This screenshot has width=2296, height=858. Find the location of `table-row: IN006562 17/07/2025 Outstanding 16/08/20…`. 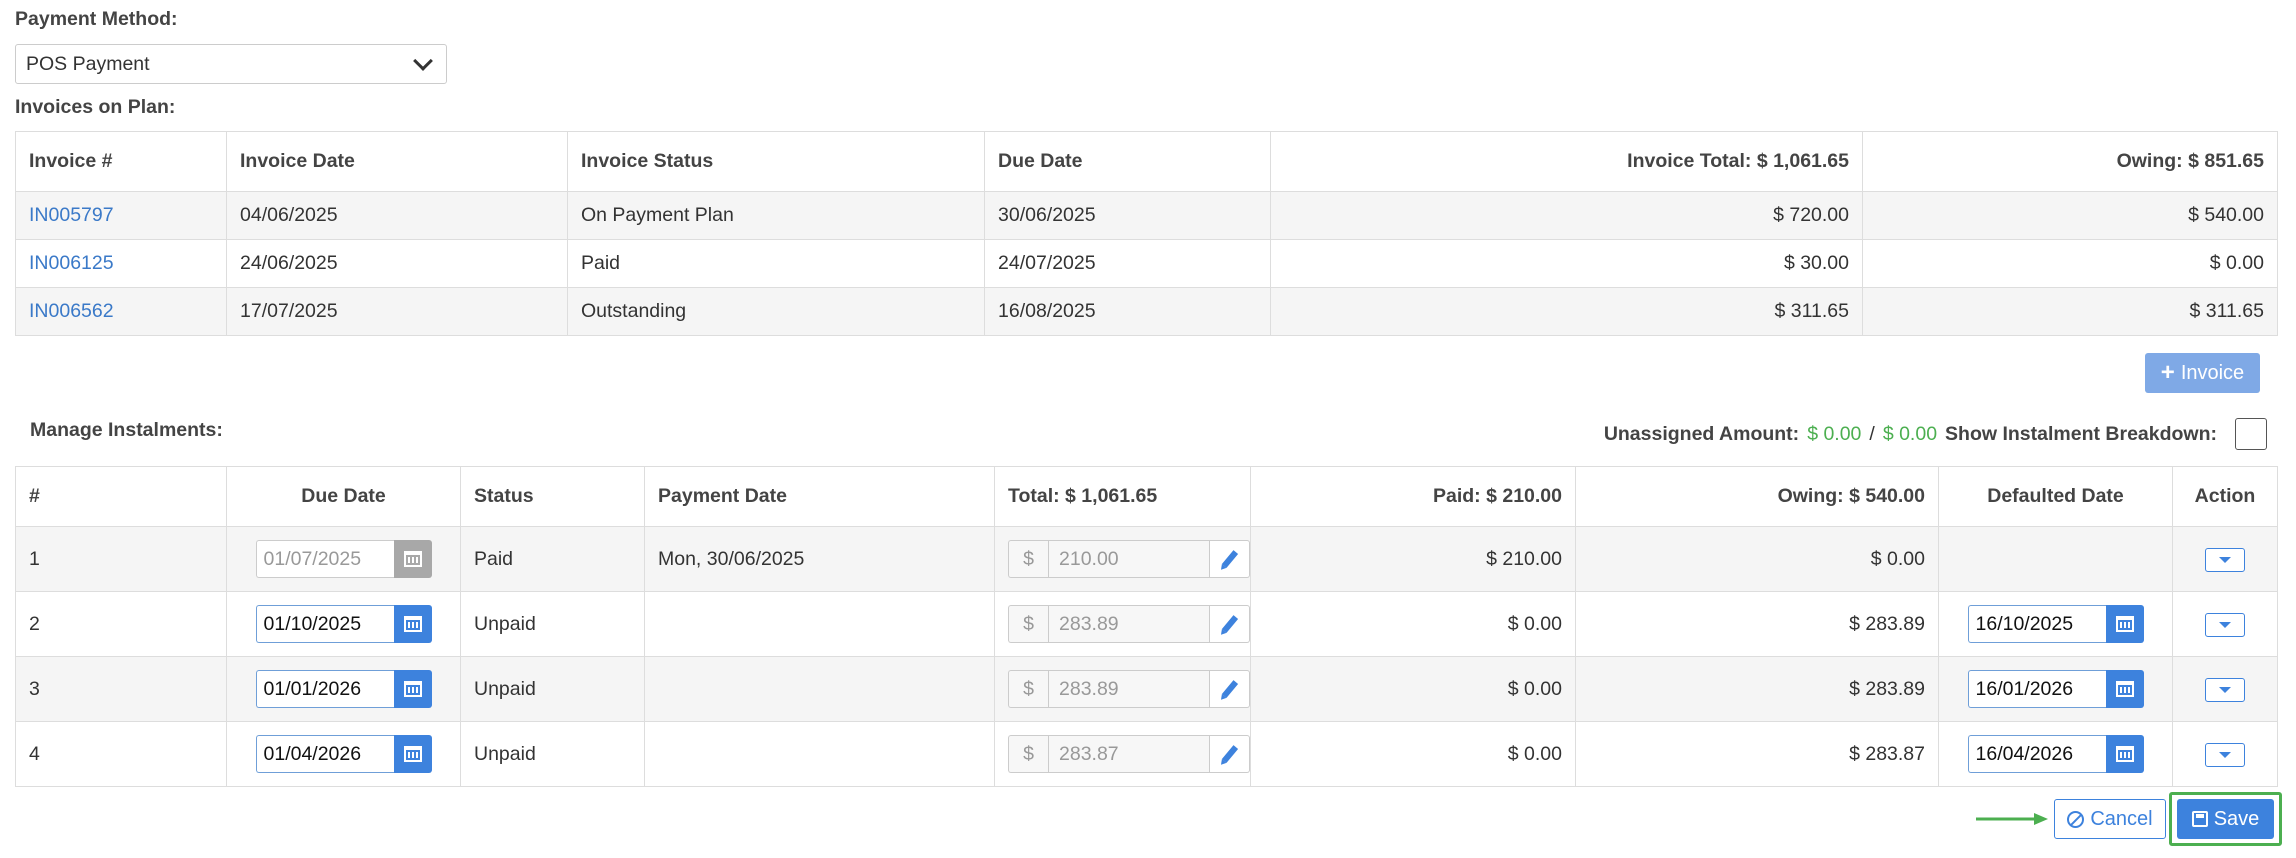

table-row: IN006562 17/07/2025 Outstanding 16/08/20… is located at coordinates (1146, 311).